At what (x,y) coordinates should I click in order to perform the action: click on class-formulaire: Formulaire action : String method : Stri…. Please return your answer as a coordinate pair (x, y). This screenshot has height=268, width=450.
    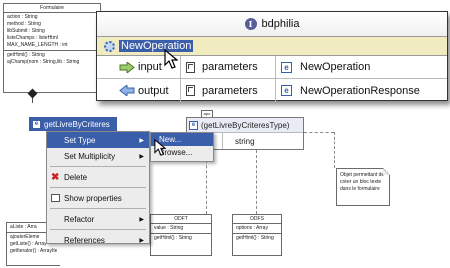
    Looking at the image, I should click on (52, 48).